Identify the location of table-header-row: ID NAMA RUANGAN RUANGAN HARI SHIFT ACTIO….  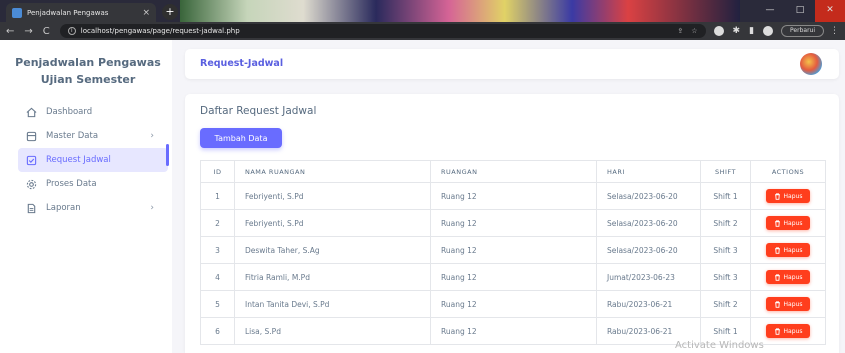
(513, 171).